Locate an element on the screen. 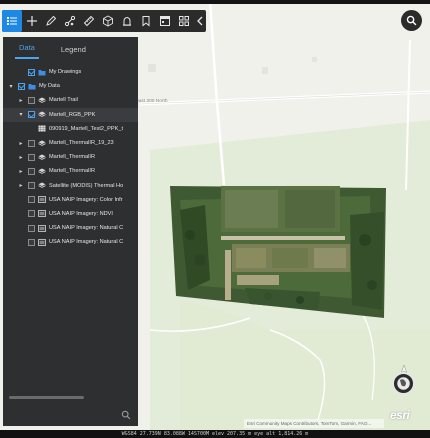 Image resolution: width=430 pixels, height=438 pixels. layer-row: ▾ Martell_RGB_PPK is located at coordinates (70, 114).